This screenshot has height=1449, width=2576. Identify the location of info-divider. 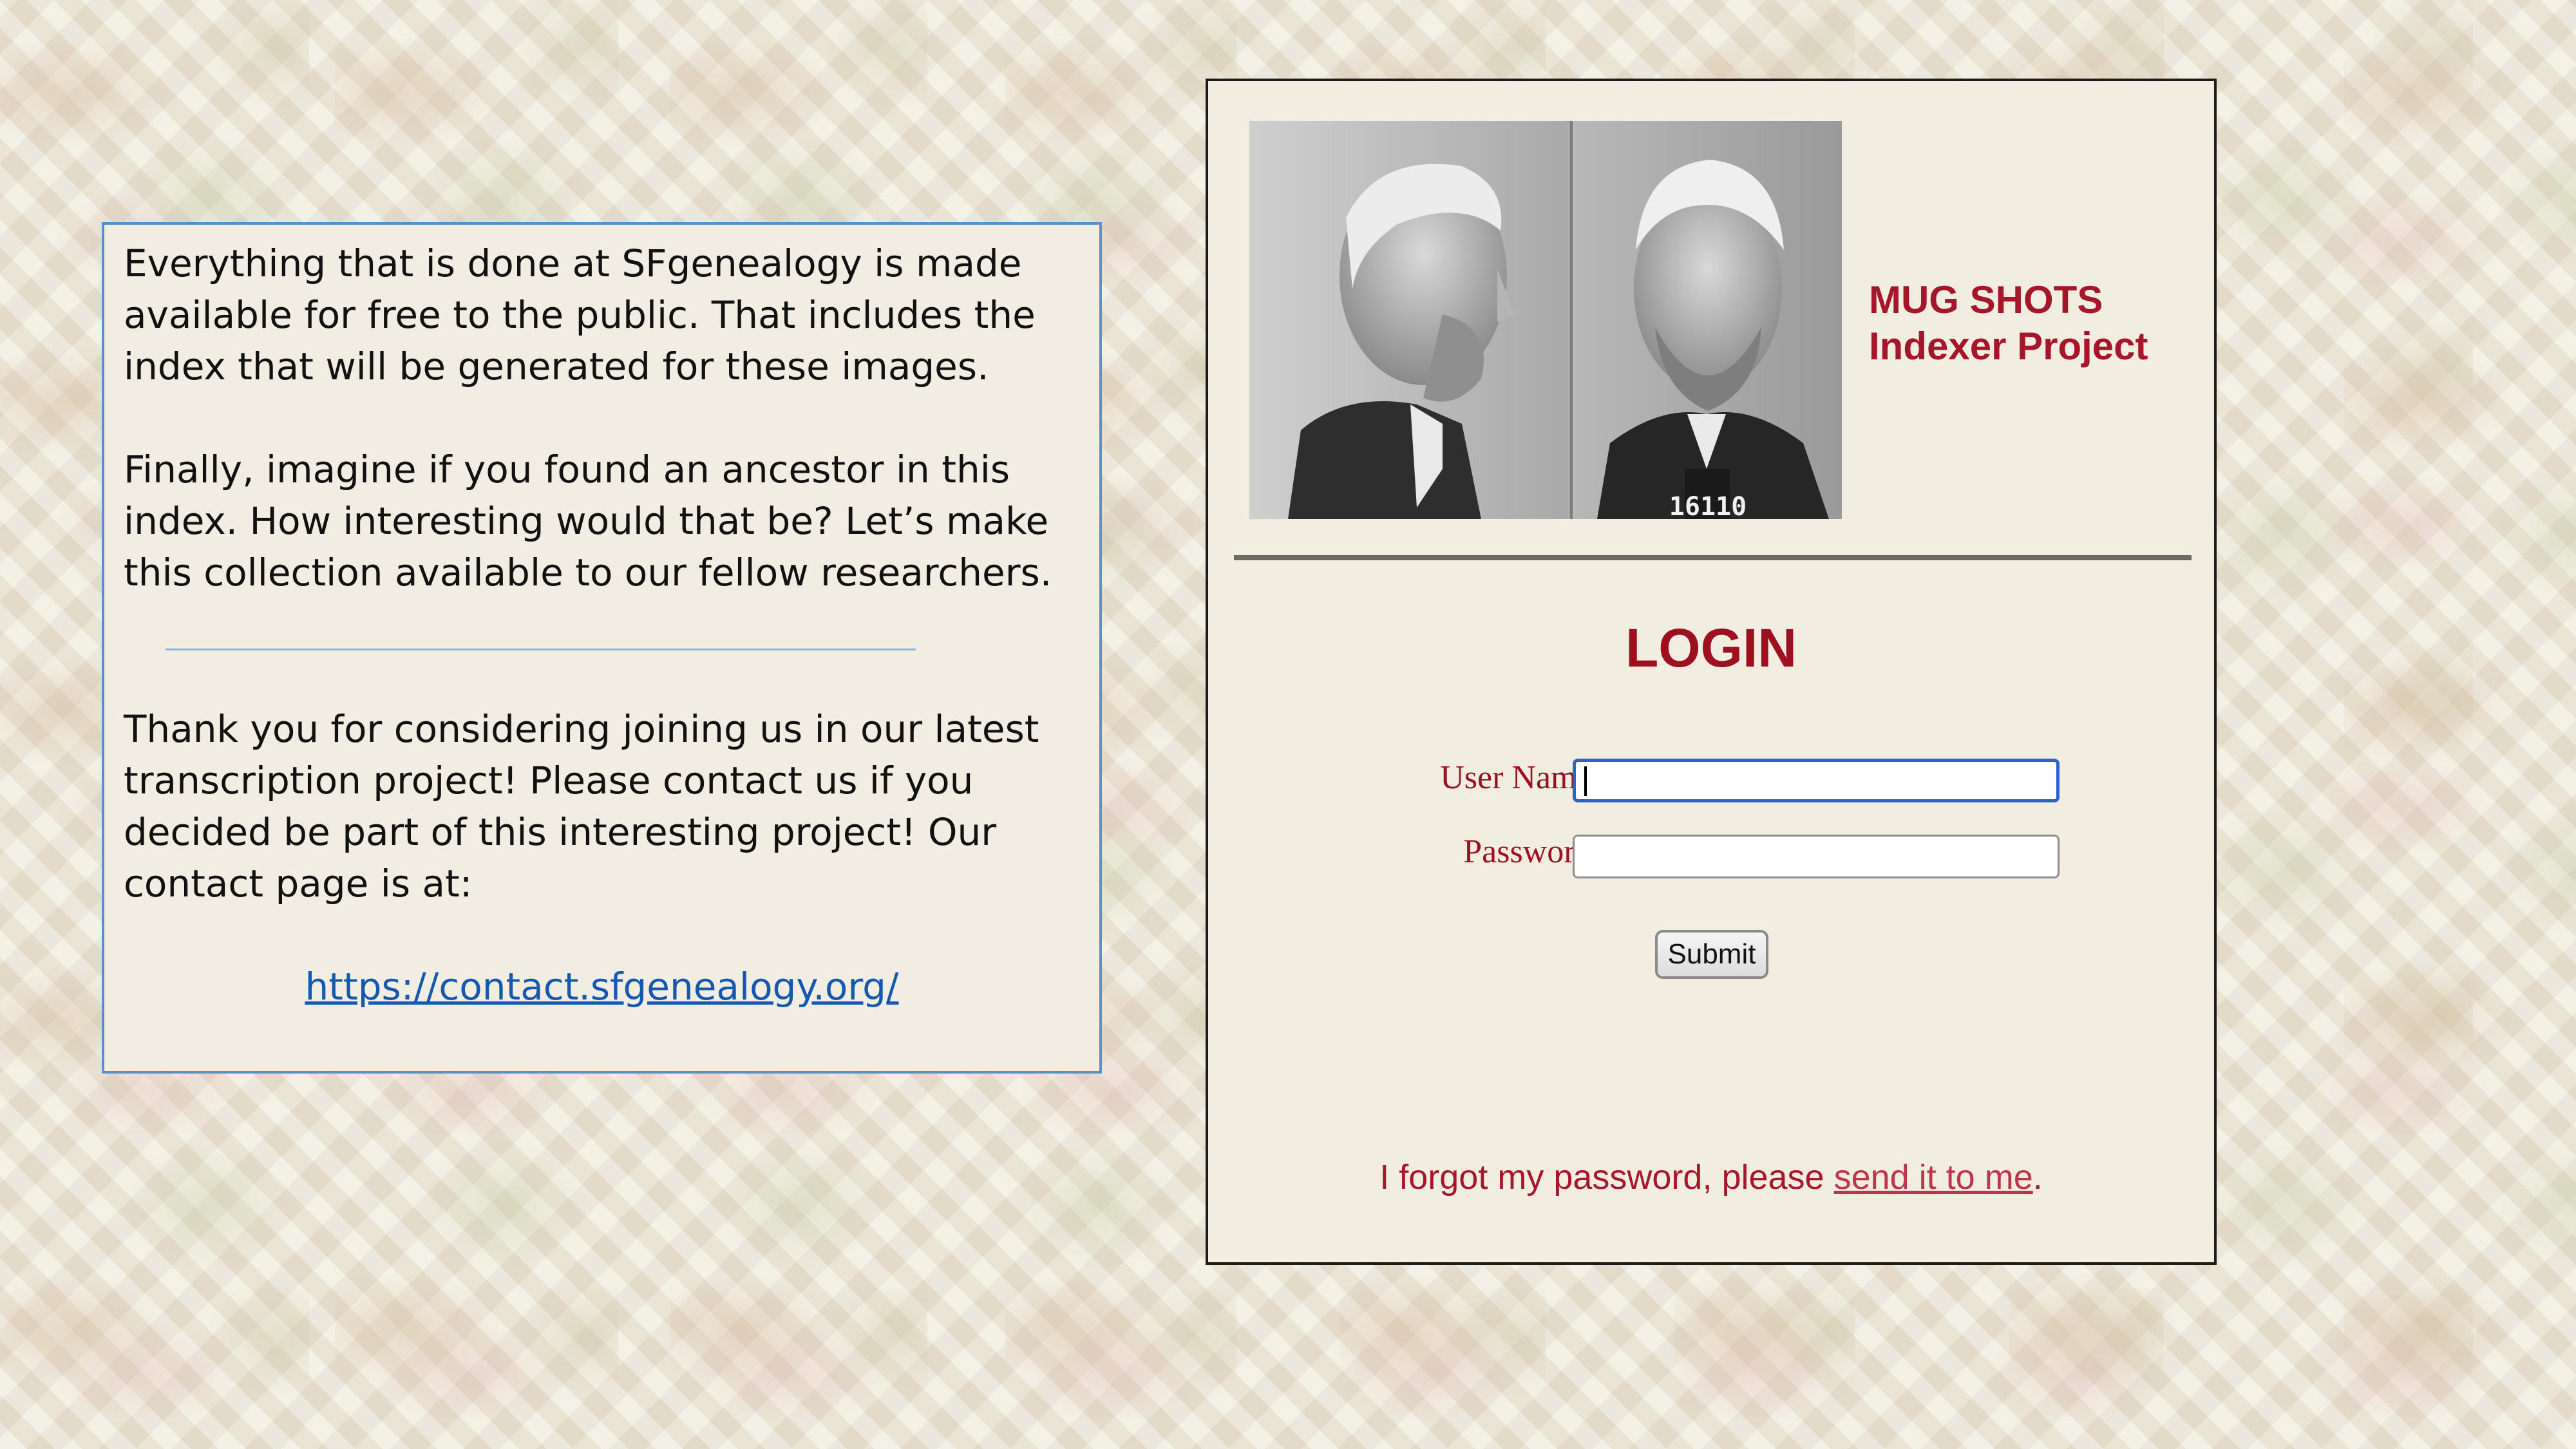
(541, 650).